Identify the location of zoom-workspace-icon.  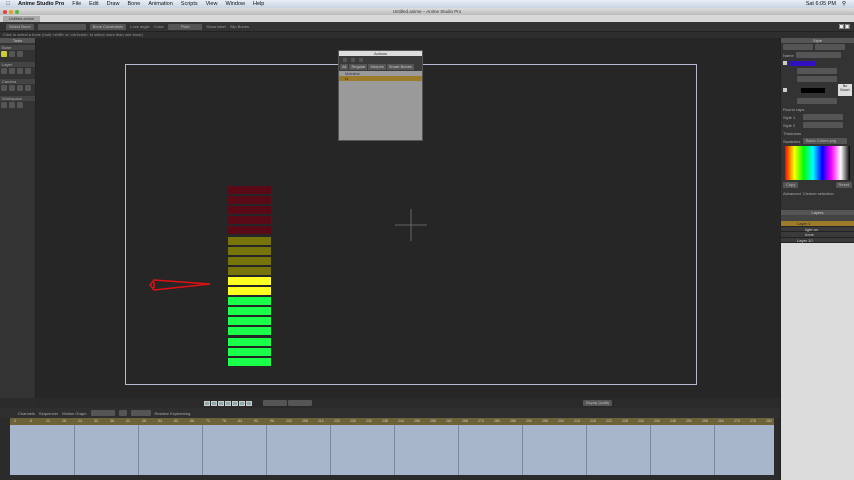
(12, 105).